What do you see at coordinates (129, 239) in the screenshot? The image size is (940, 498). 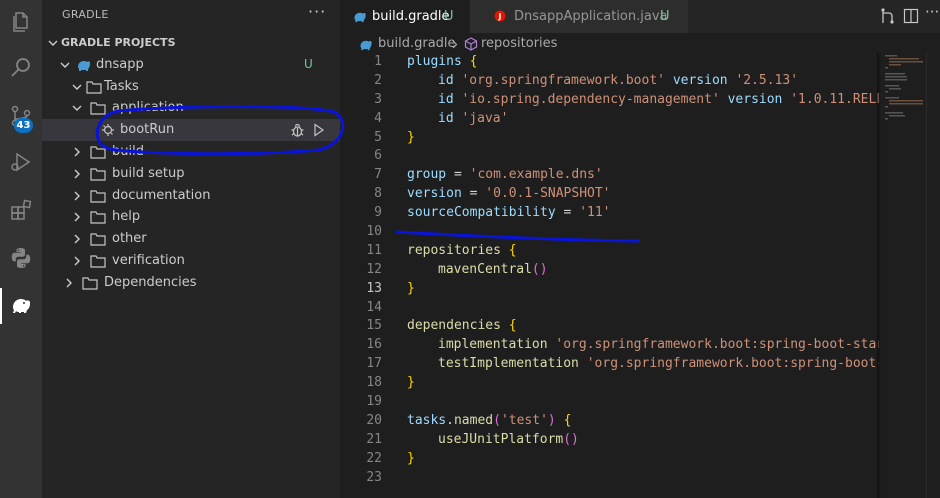 I see `tree-item-label: other` at bounding box center [129, 239].